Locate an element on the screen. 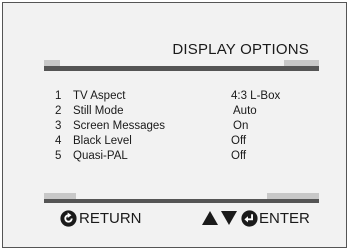  menu-item-still-mode: 2 Still Mode Auto is located at coordinates (190, 111).